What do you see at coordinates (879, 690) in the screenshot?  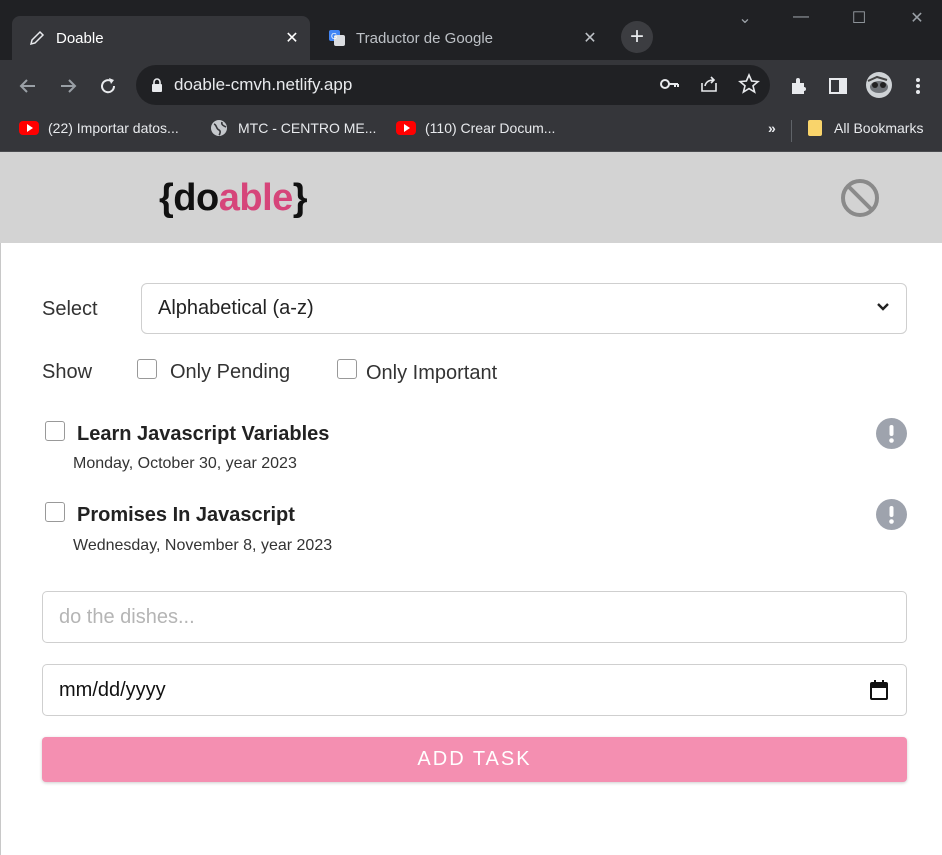 I see `calendar-icon` at bounding box center [879, 690].